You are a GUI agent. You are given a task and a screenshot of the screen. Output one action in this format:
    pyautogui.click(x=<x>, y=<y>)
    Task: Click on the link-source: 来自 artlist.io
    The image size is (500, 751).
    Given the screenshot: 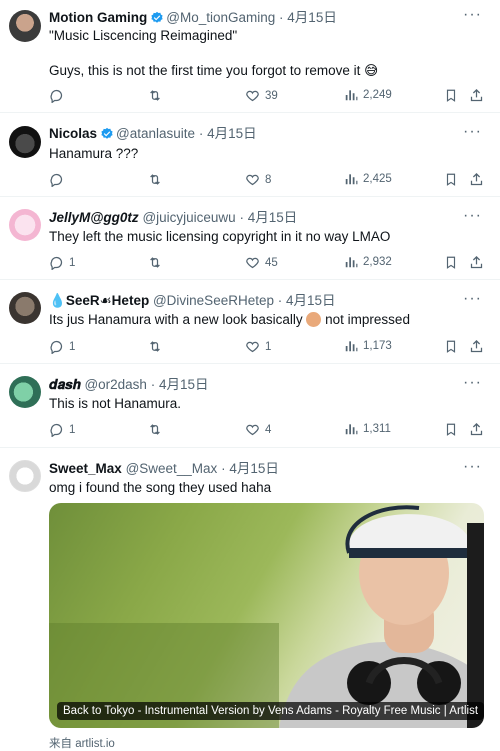 What is the action you would take?
    pyautogui.click(x=82, y=743)
    